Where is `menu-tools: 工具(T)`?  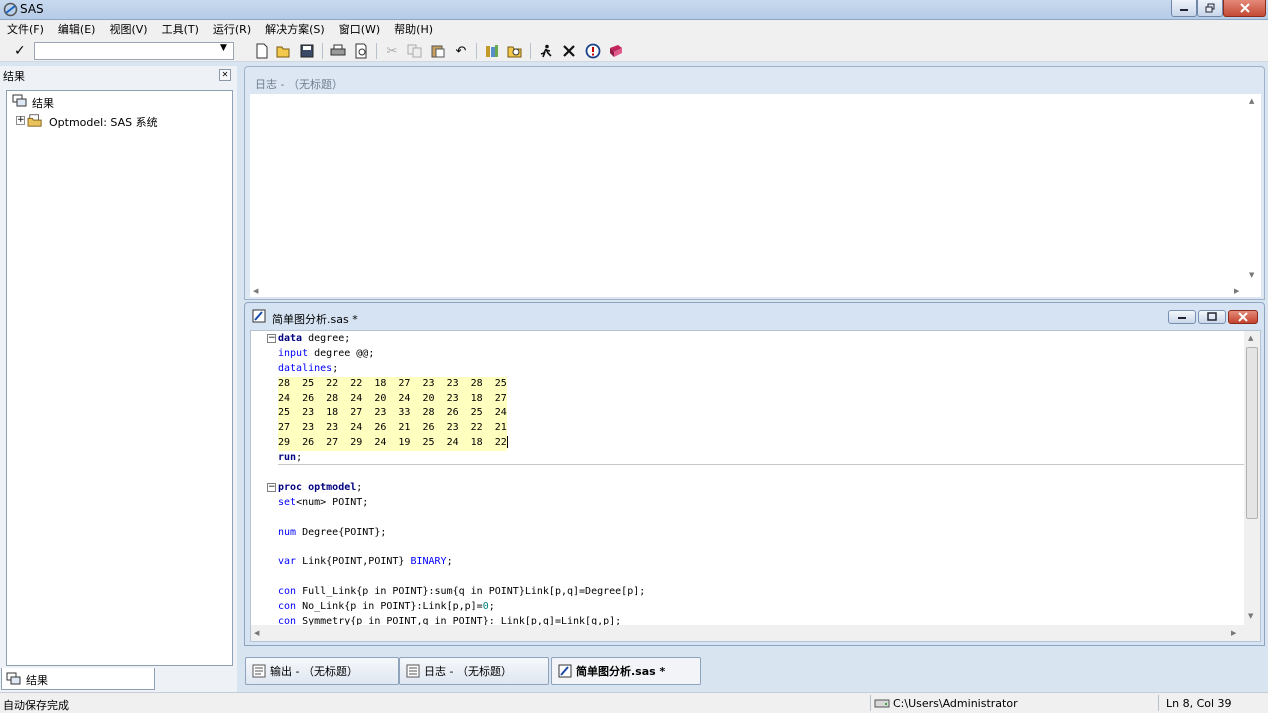 menu-tools: 工具(T) is located at coordinates (180, 30).